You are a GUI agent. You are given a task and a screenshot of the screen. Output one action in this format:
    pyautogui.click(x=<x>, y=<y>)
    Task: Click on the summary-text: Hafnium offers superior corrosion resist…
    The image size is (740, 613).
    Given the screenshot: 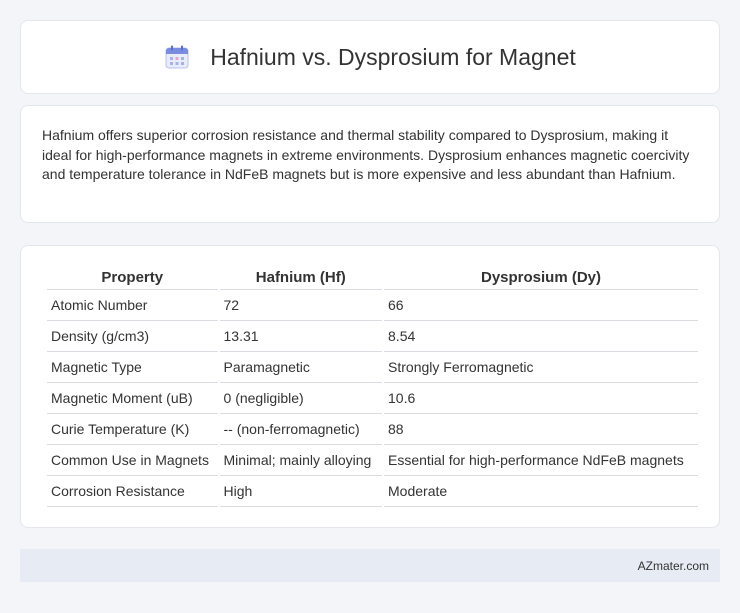 What is the action you would take?
    pyautogui.click(x=366, y=154)
    